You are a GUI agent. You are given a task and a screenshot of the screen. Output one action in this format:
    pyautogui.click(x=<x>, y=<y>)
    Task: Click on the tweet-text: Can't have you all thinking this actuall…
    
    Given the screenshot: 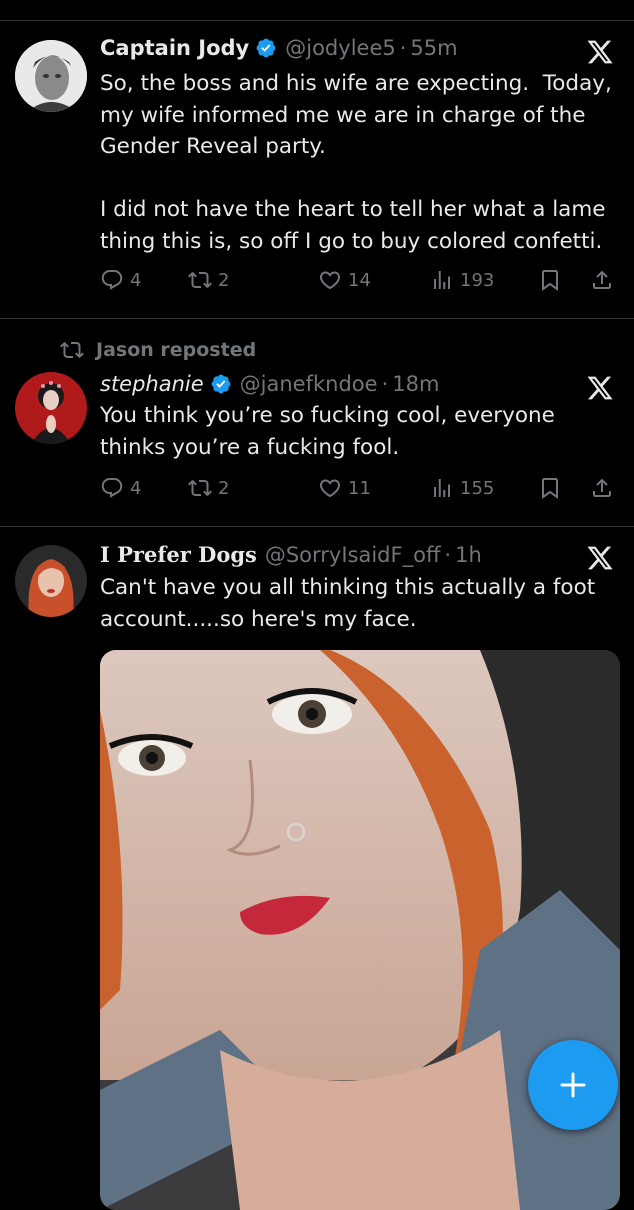 What is the action you would take?
    pyautogui.click(x=351, y=603)
    